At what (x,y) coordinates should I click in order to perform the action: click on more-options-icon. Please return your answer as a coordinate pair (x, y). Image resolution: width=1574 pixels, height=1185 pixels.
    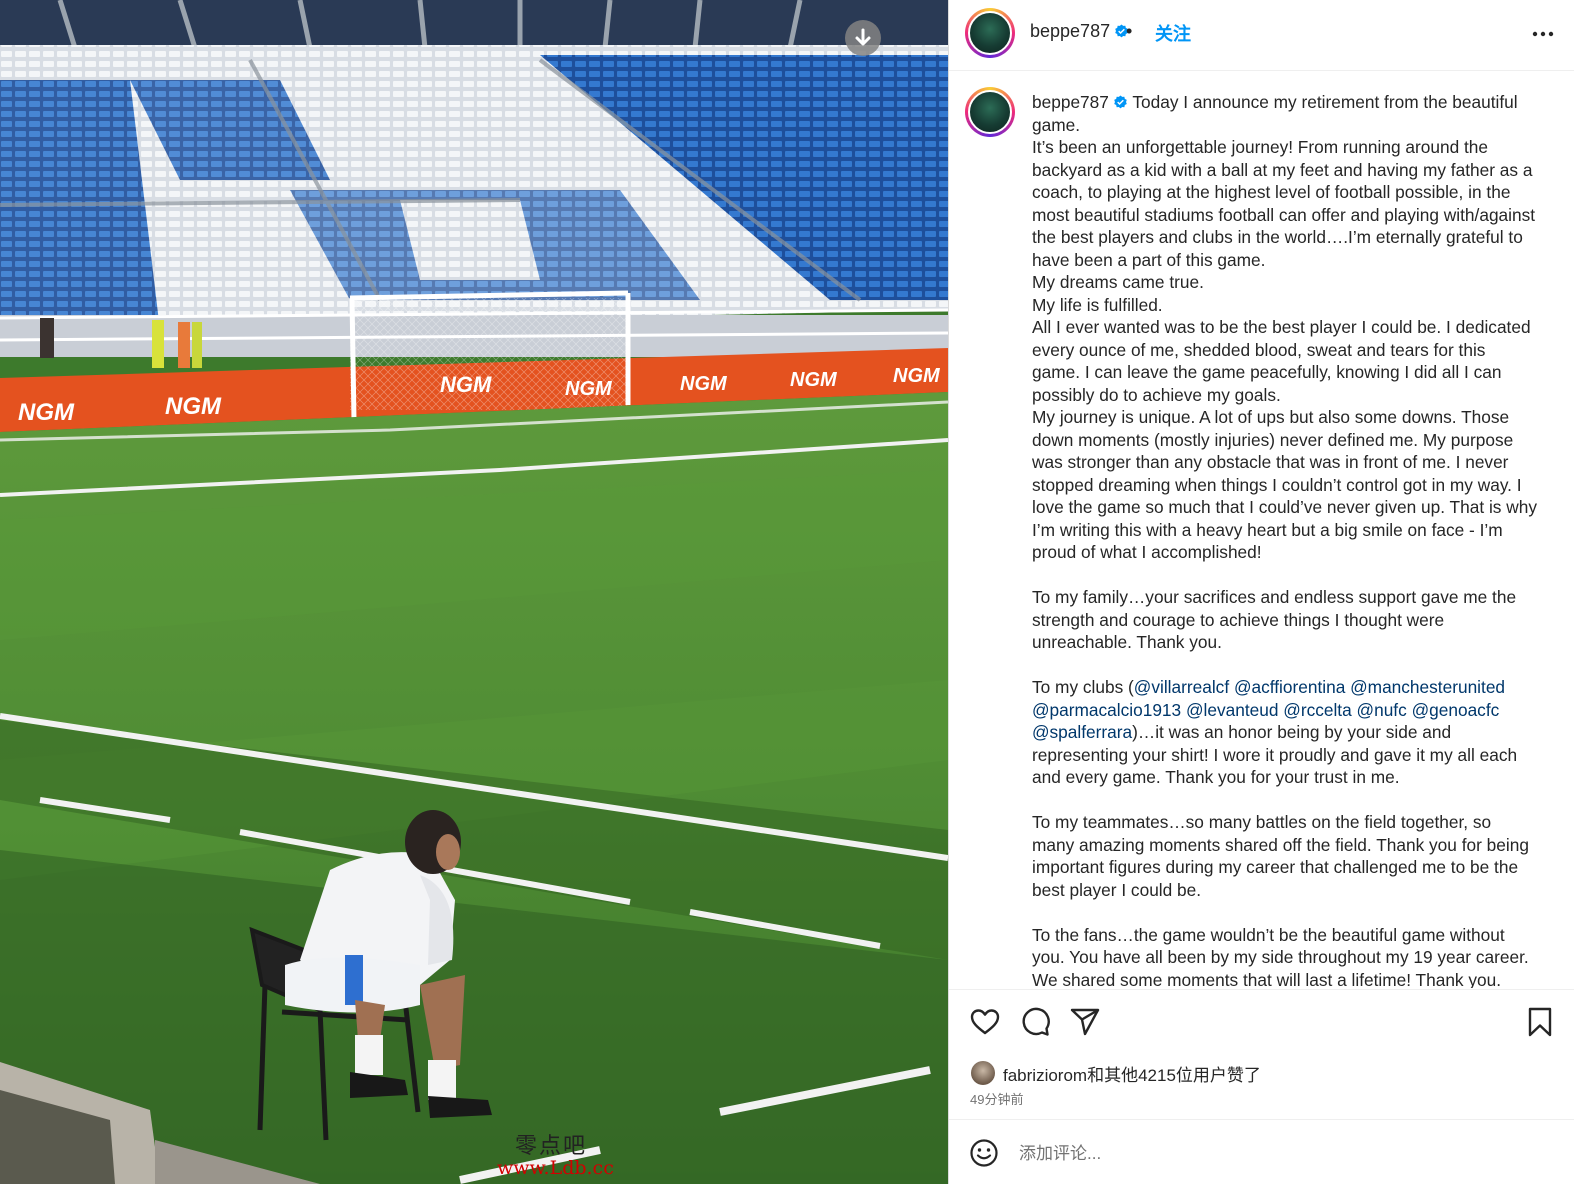
    Looking at the image, I should click on (1543, 34).